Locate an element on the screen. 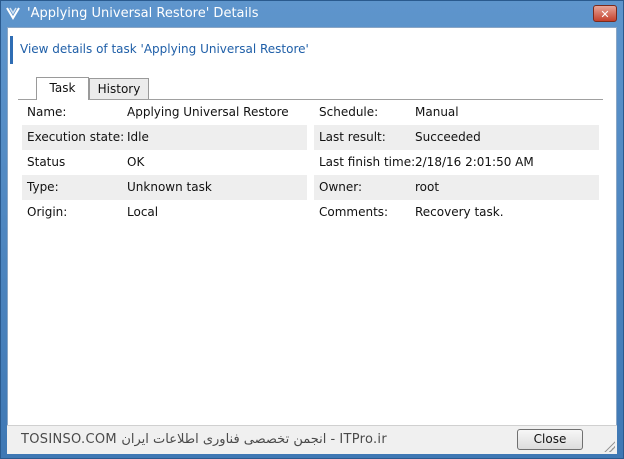 Image resolution: width=624 pixels, height=459 pixels. origin-label: Origin: is located at coordinates (47, 212).